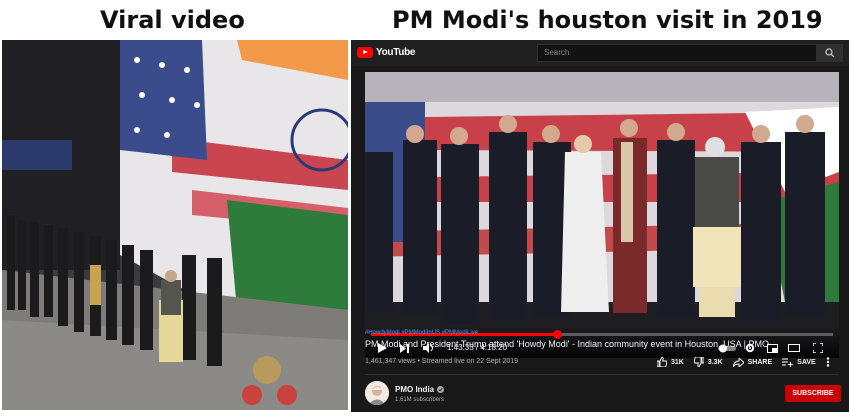  What do you see at coordinates (557, 334) in the screenshot?
I see `progress-scrubber` at bounding box center [557, 334].